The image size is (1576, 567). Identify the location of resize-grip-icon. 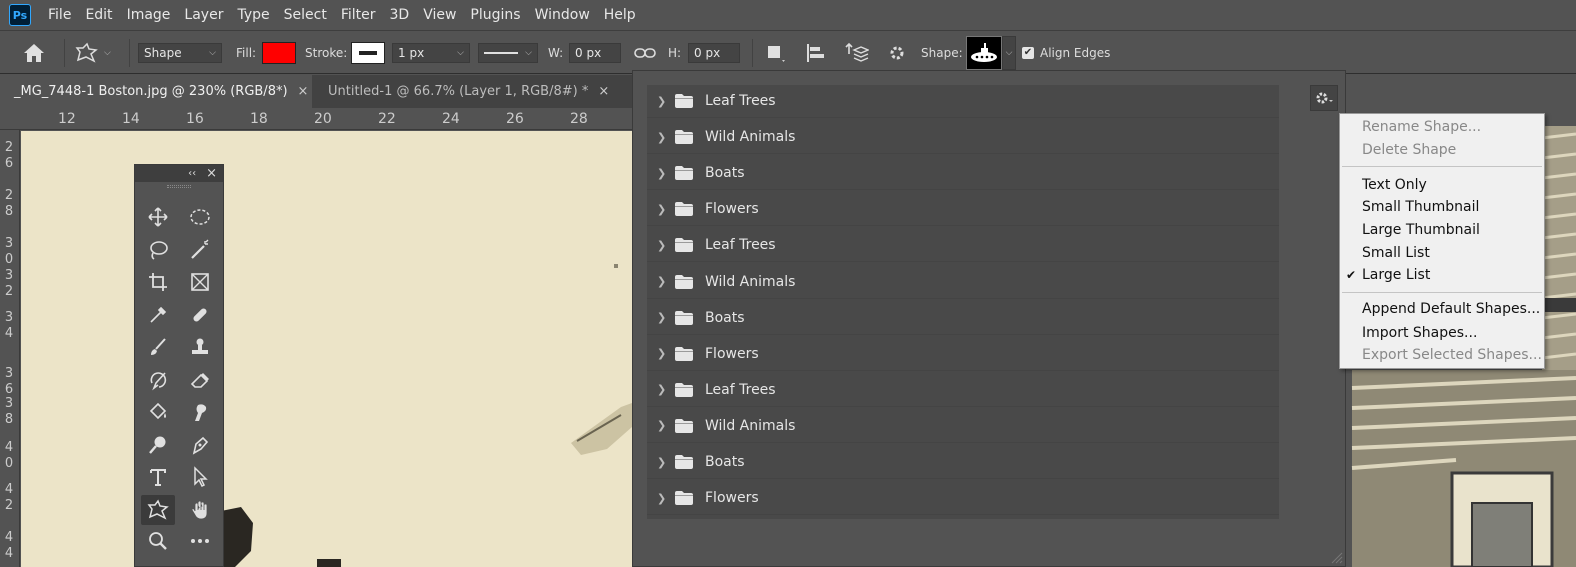
(1336, 557).